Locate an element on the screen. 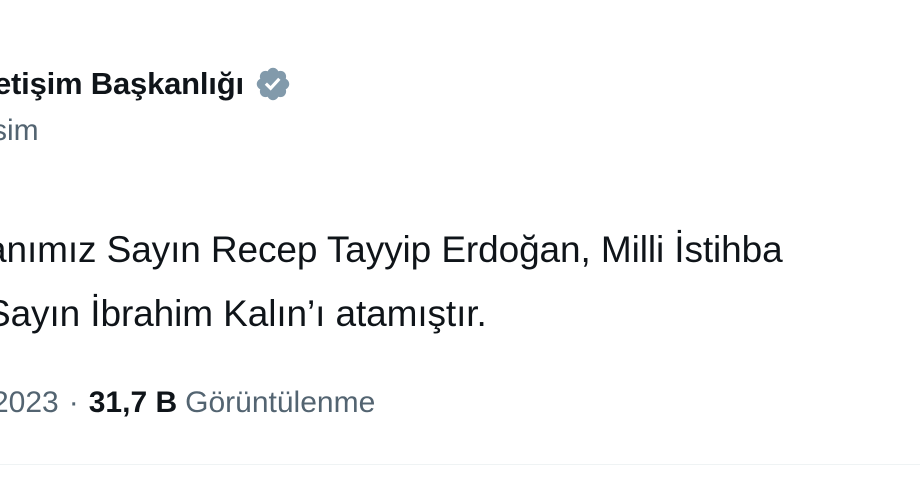 The width and height of the screenshot is (920, 480). author-handle: sim is located at coordinates (19, 131).